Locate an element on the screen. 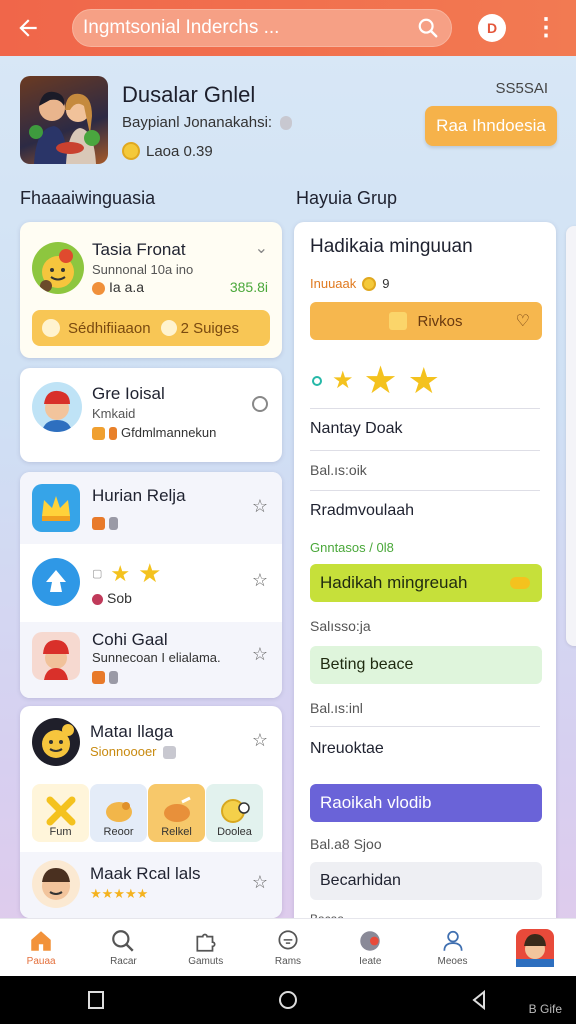 The width and height of the screenshot is (576, 1024). featured-action-pill: Sédhifiiaaon 2 Suiges is located at coordinates (151, 328).